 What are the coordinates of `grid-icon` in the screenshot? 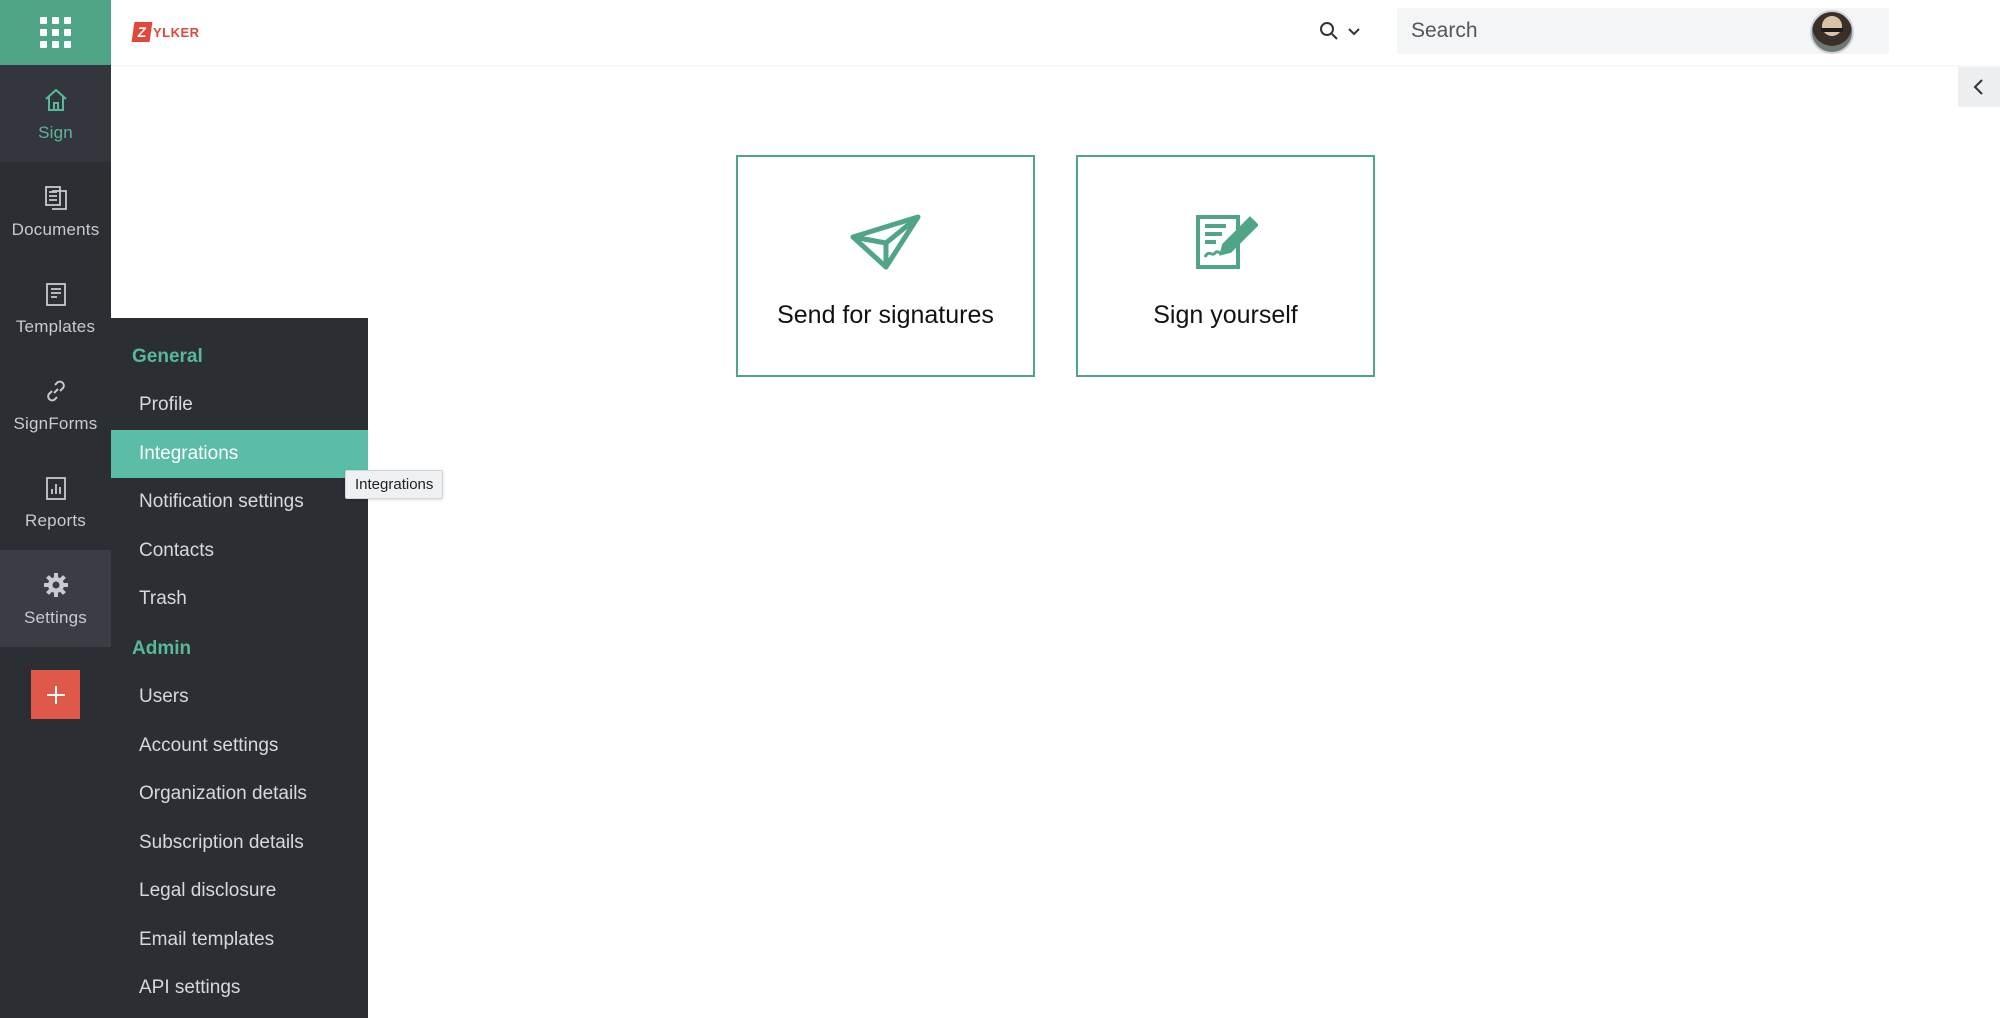 It's located at (55, 32).